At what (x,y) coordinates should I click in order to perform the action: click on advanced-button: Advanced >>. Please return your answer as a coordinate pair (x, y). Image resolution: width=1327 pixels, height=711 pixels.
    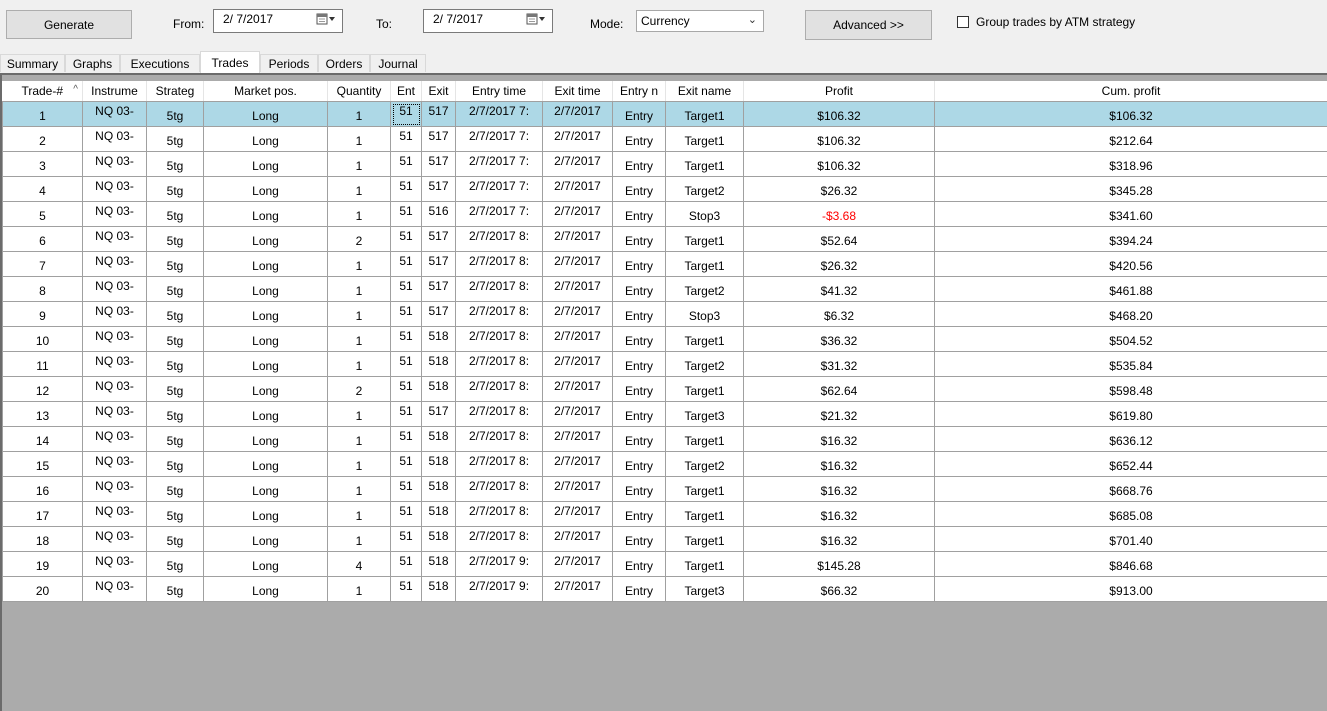
    Looking at the image, I should click on (868, 25).